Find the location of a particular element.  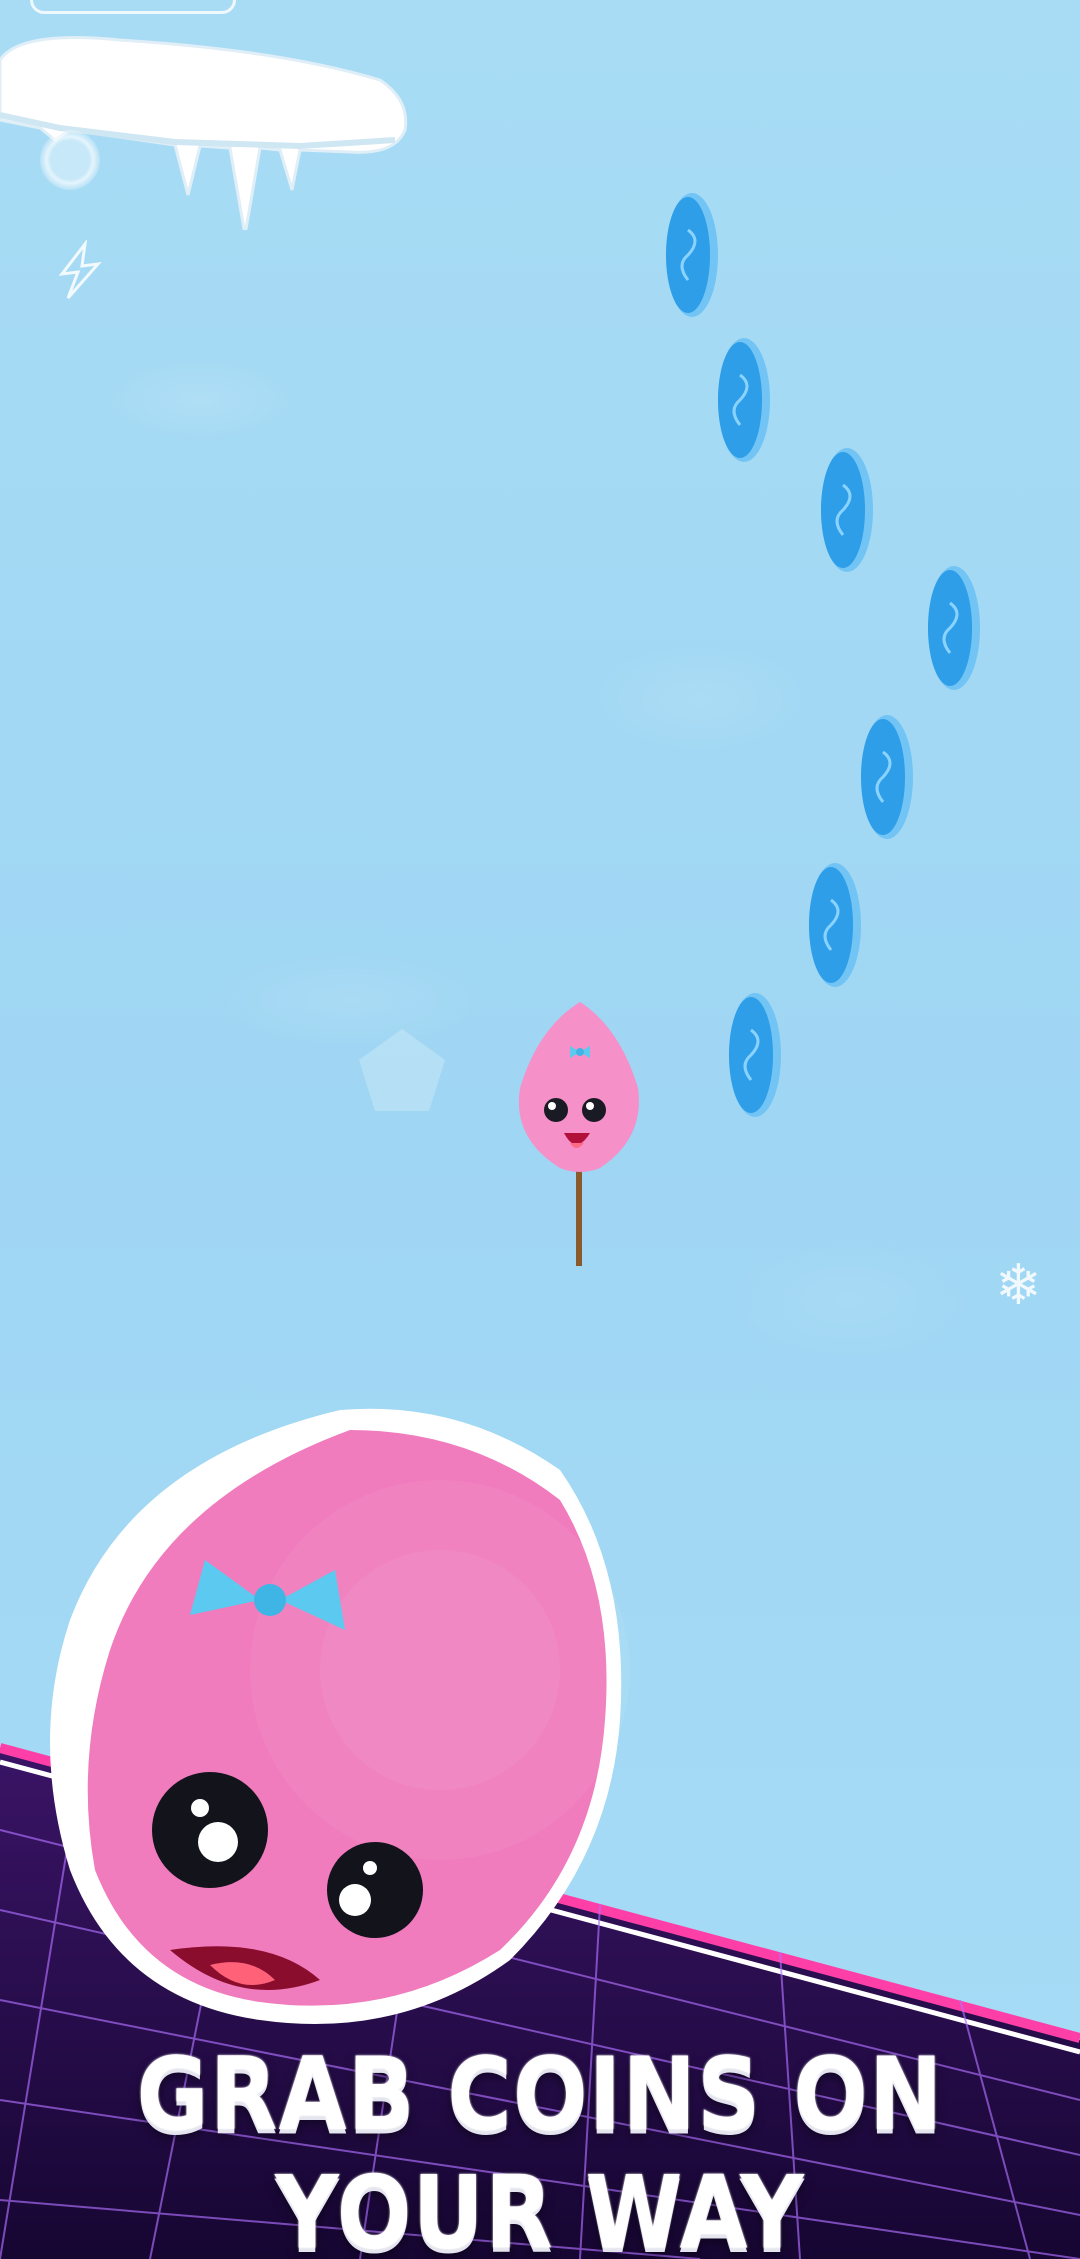

top-button-outline is located at coordinates (133, 7).